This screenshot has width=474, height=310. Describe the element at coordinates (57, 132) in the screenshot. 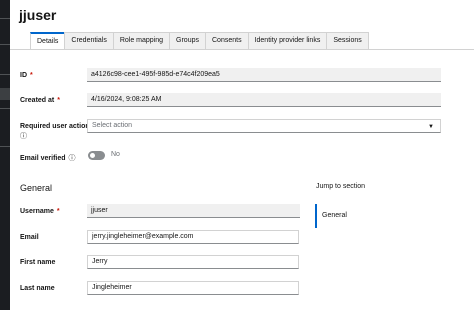

I see `required-actions-label: Required user actions ⓘ` at that location.